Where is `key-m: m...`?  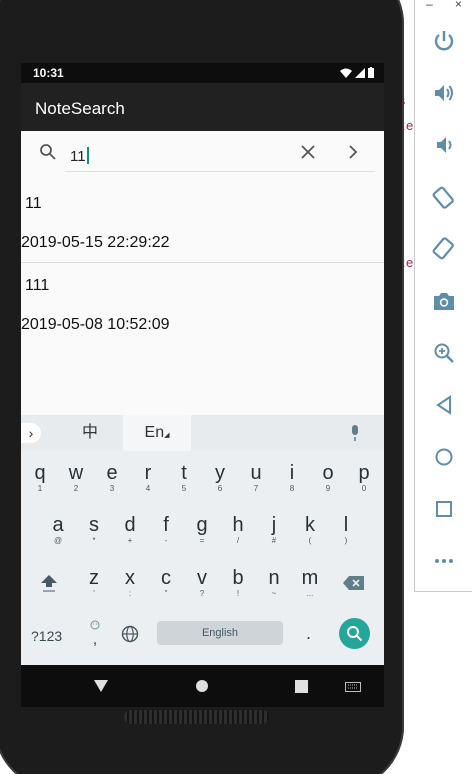 key-m: m... is located at coordinates (310, 583).